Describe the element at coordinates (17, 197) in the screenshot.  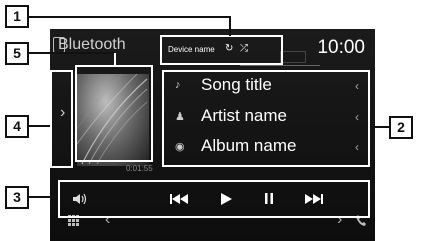
I see `callout-3: 3` at that location.